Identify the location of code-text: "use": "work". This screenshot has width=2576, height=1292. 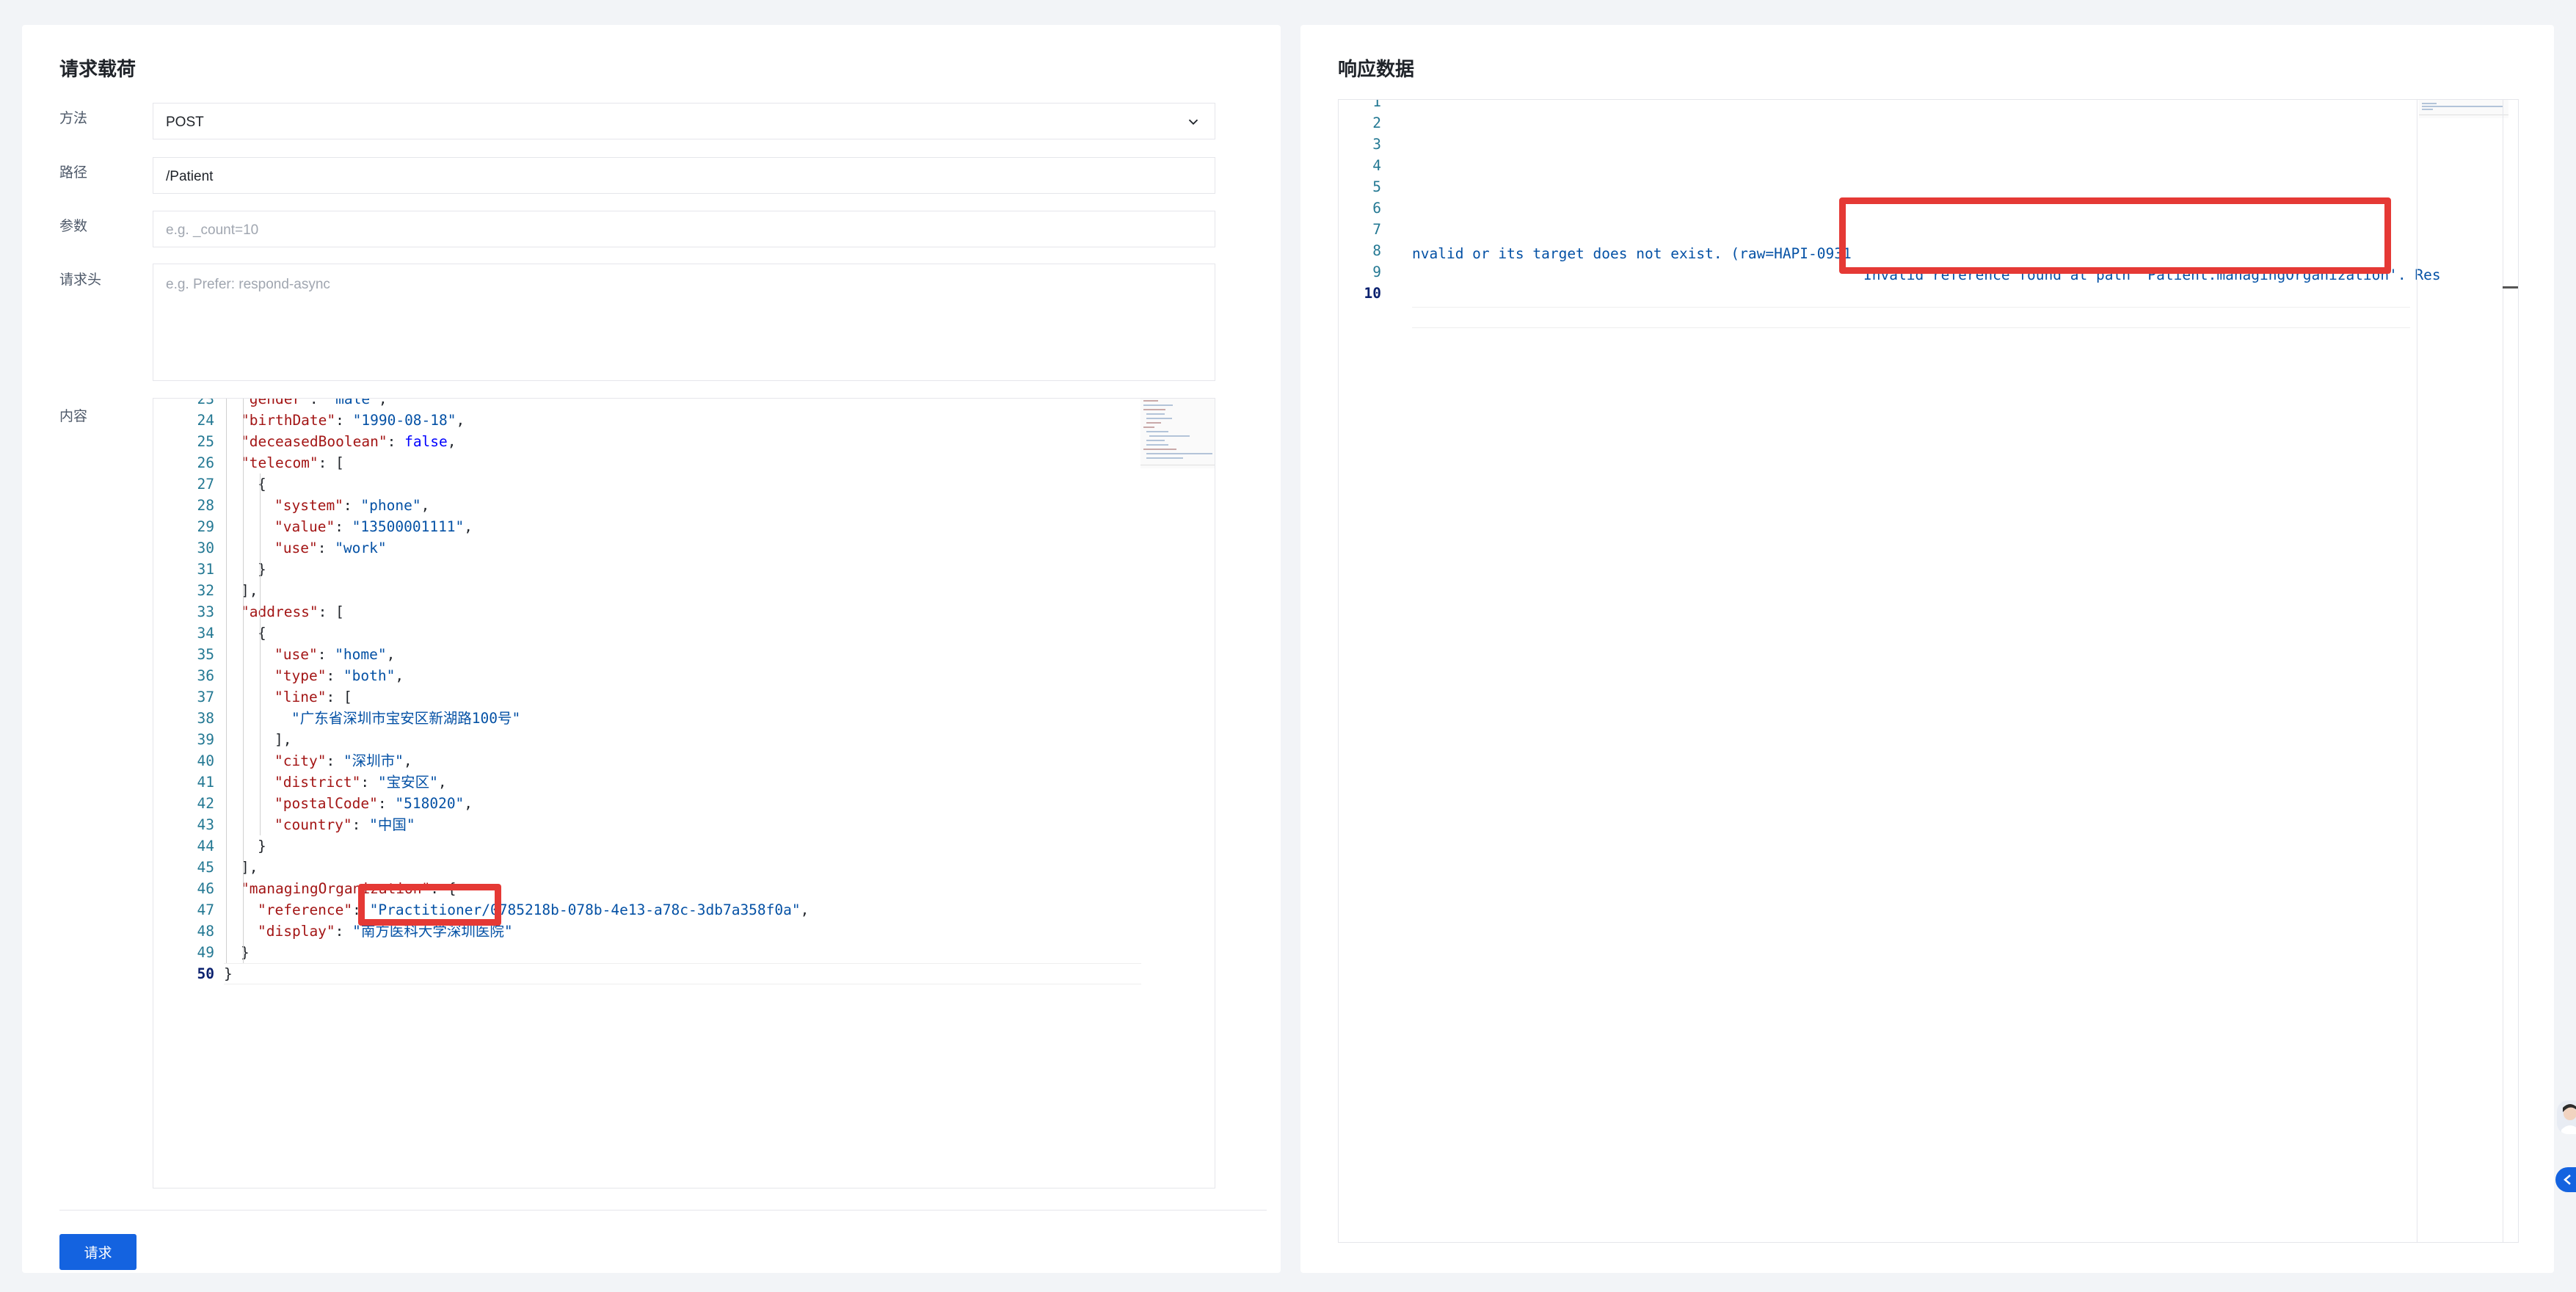
(330, 548).